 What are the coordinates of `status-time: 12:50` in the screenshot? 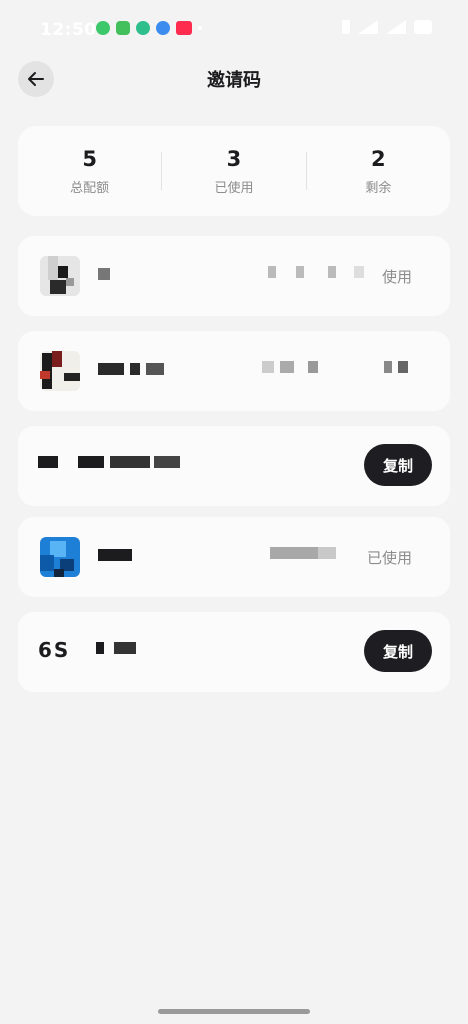 It's located at (68, 30).